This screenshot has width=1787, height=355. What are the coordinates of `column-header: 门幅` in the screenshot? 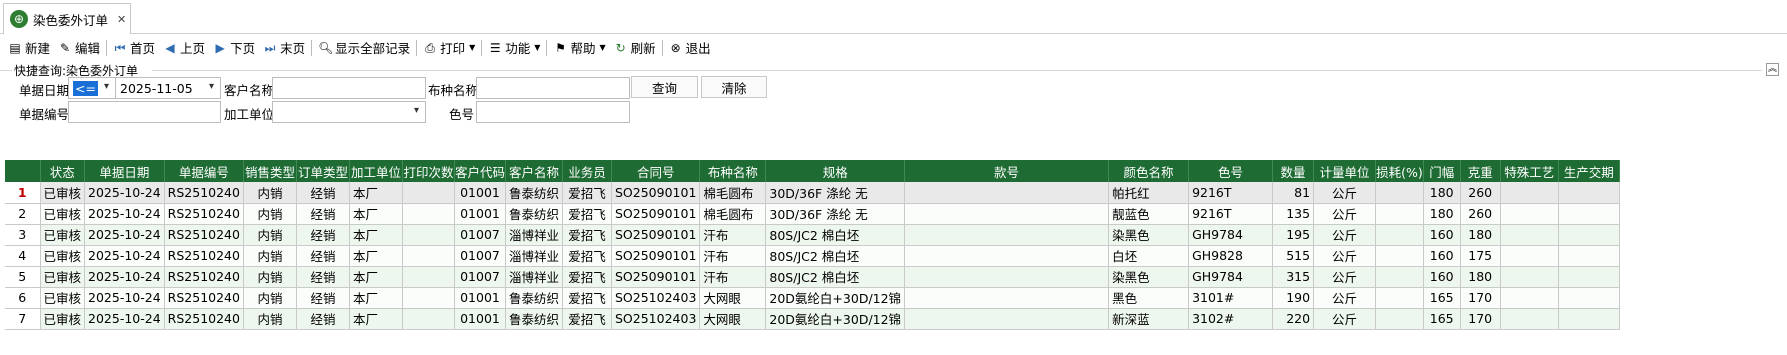 It's located at (1442, 171).